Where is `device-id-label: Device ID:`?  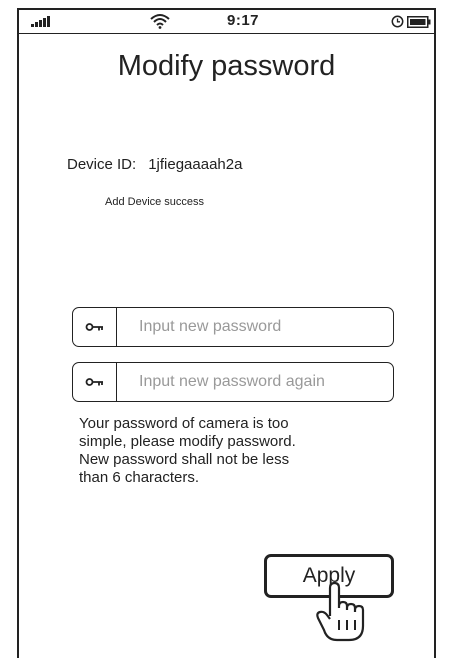
device-id-label: Device ID: is located at coordinates (102, 164).